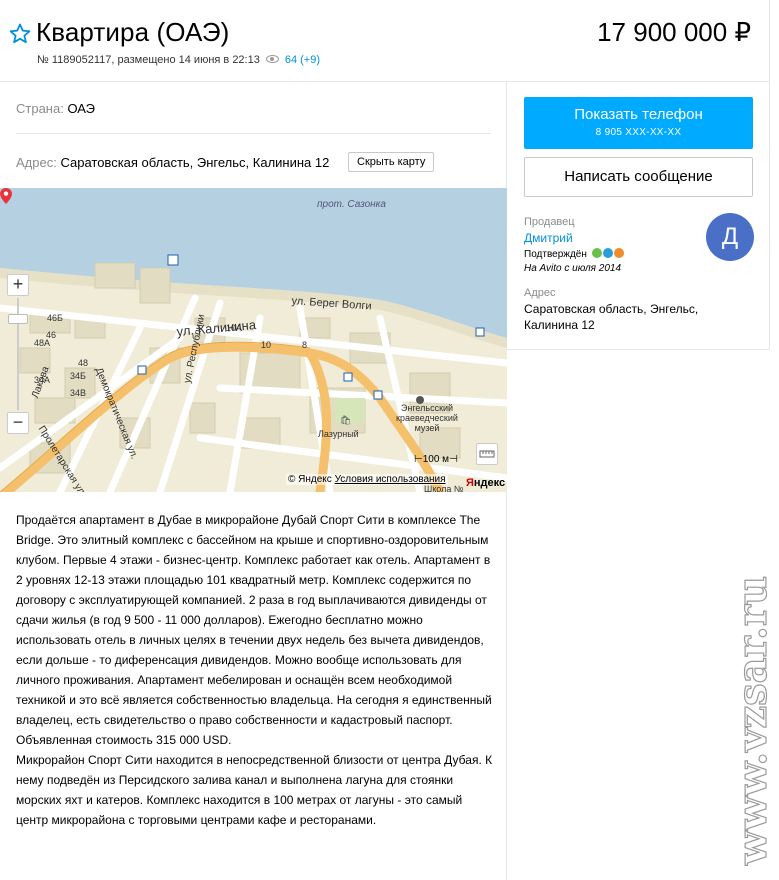 This screenshot has height=880, width=779. Describe the element at coordinates (638, 114) in the screenshot. I see `show-phone-label: Показать телефон` at that location.